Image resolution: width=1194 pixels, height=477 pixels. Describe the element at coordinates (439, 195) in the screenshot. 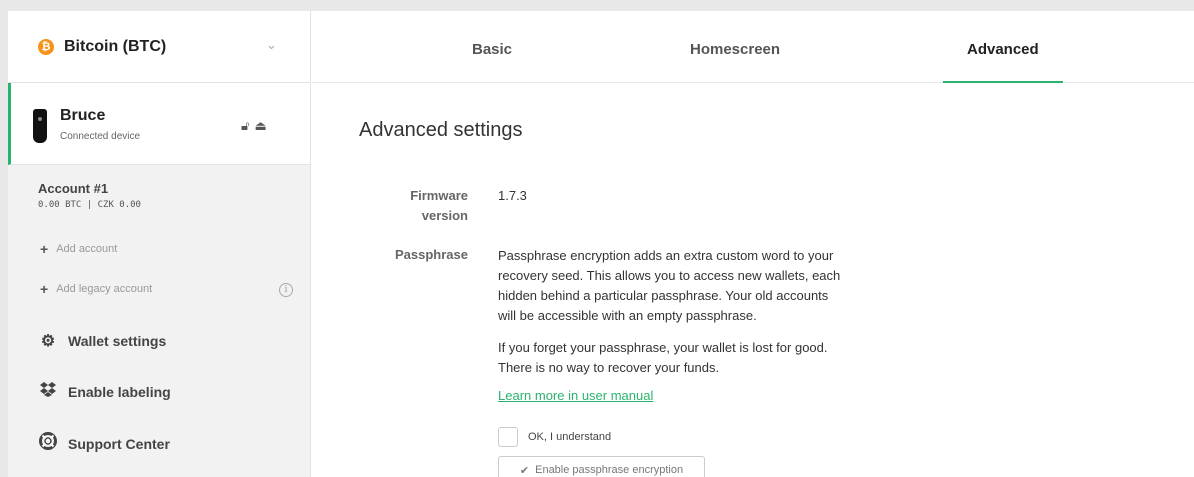

I see `firmware-label-line1: Firmware` at that location.